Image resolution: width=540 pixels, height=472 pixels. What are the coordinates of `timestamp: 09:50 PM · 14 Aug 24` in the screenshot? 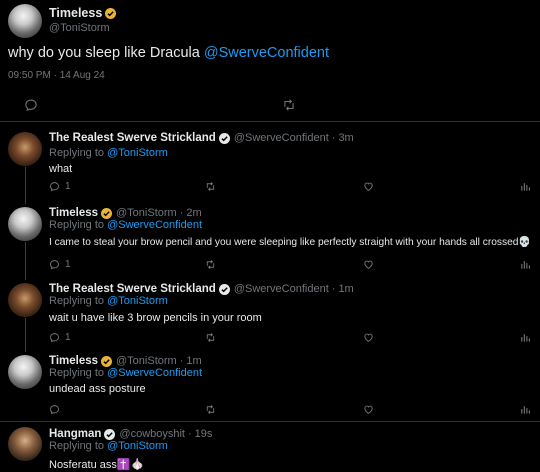 It's located at (56, 75).